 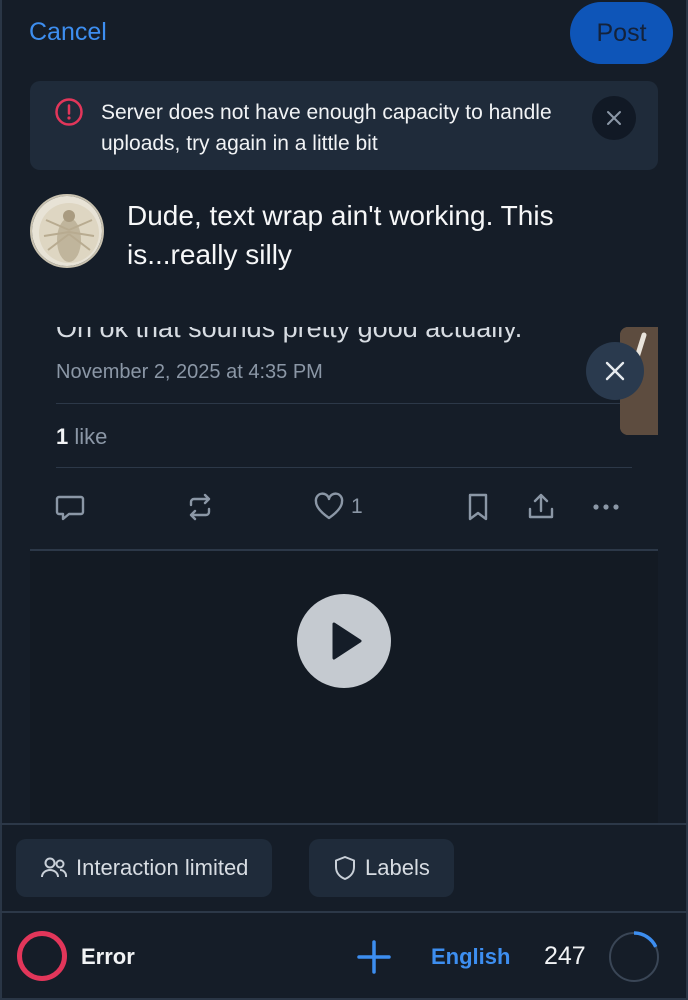 I want to click on plus-icon, so click(x=374, y=957).